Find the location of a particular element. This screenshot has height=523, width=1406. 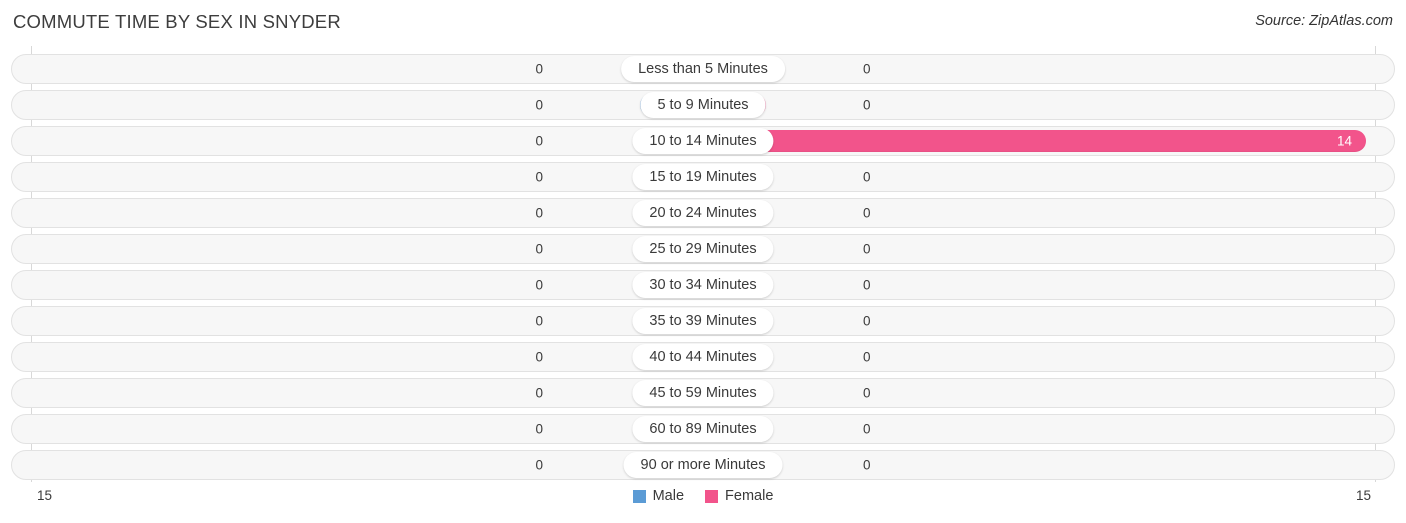

chart-footer: 15 15 Male Female is located at coordinates (703, 502).